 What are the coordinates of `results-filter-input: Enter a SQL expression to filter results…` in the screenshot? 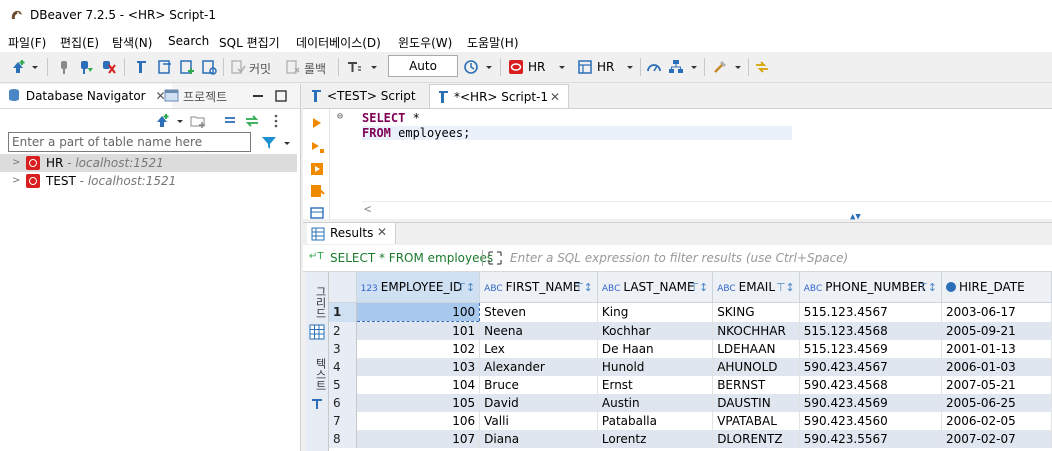 It's located at (679, 258).